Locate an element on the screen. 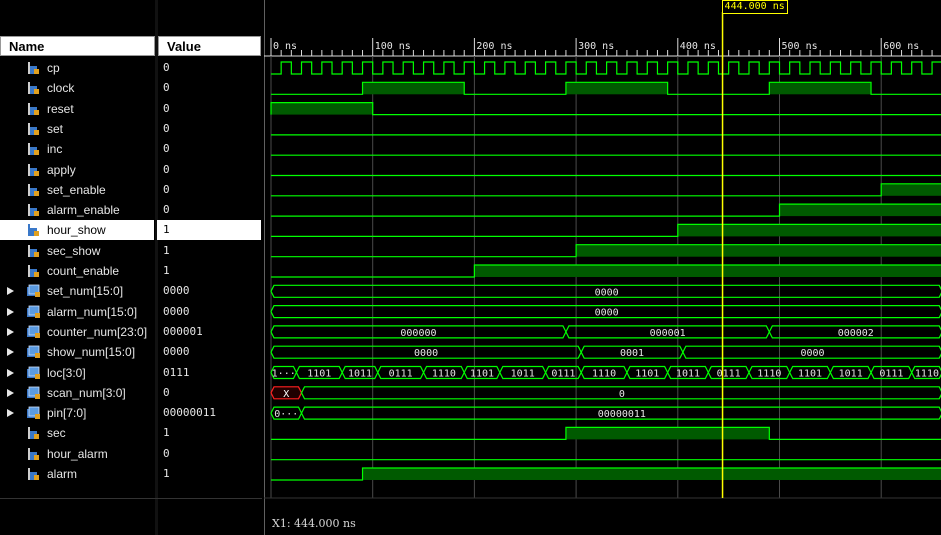  bus-value-label: 0001 is located at coordinates (632, 353).